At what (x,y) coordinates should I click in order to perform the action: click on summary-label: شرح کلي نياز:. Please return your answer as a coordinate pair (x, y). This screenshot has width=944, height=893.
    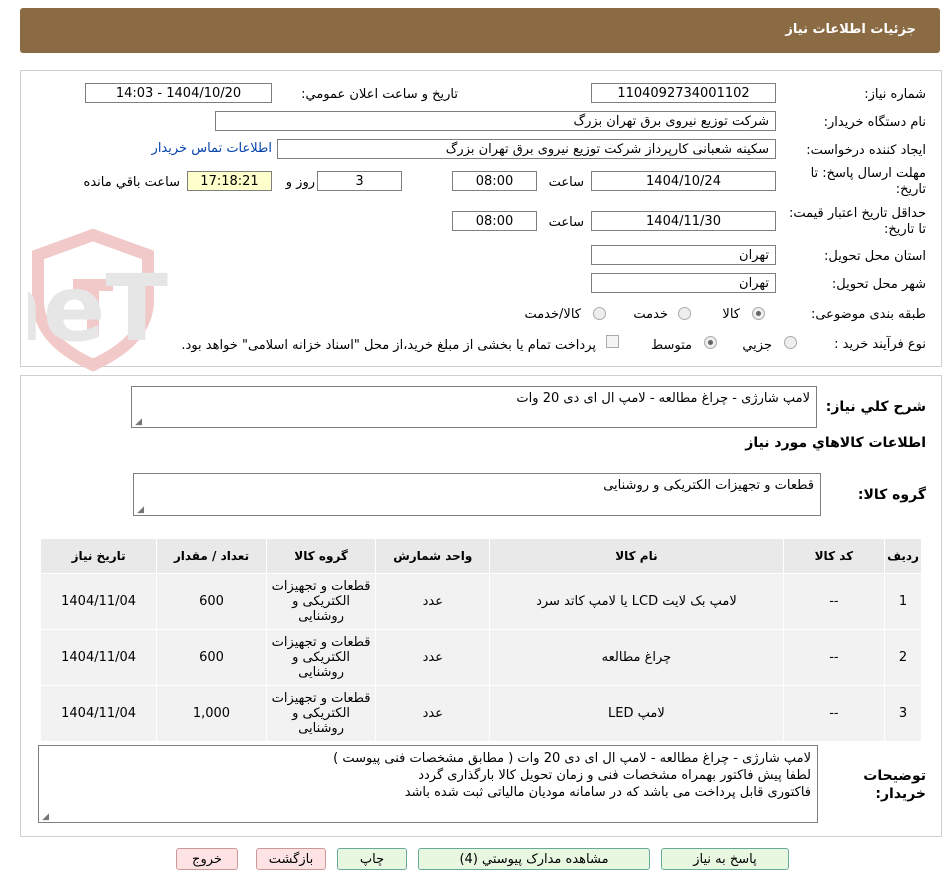
    Looking at the image, I should click on (875, 407).